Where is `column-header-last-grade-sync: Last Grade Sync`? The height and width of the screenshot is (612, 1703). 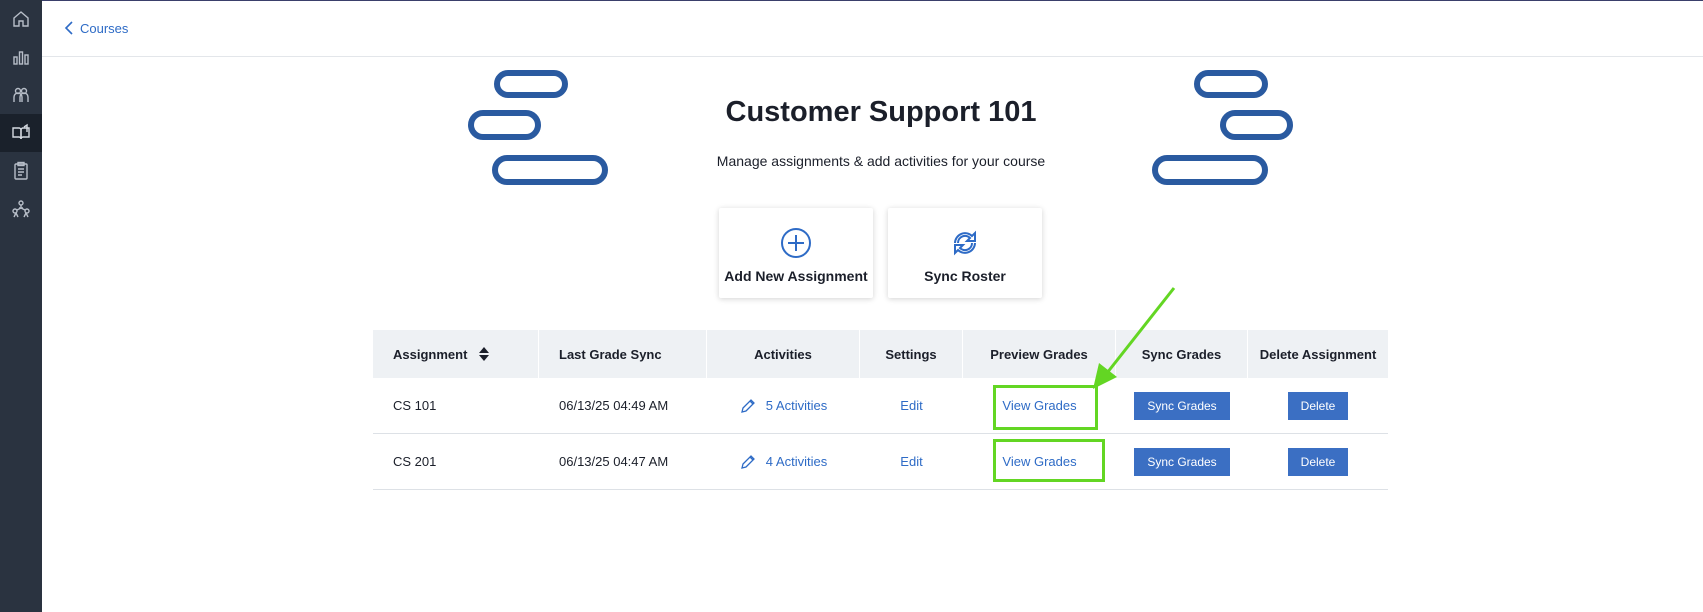
column-header-last-grade-sync: Last Grade Sync is located at coordinates (623, 354).